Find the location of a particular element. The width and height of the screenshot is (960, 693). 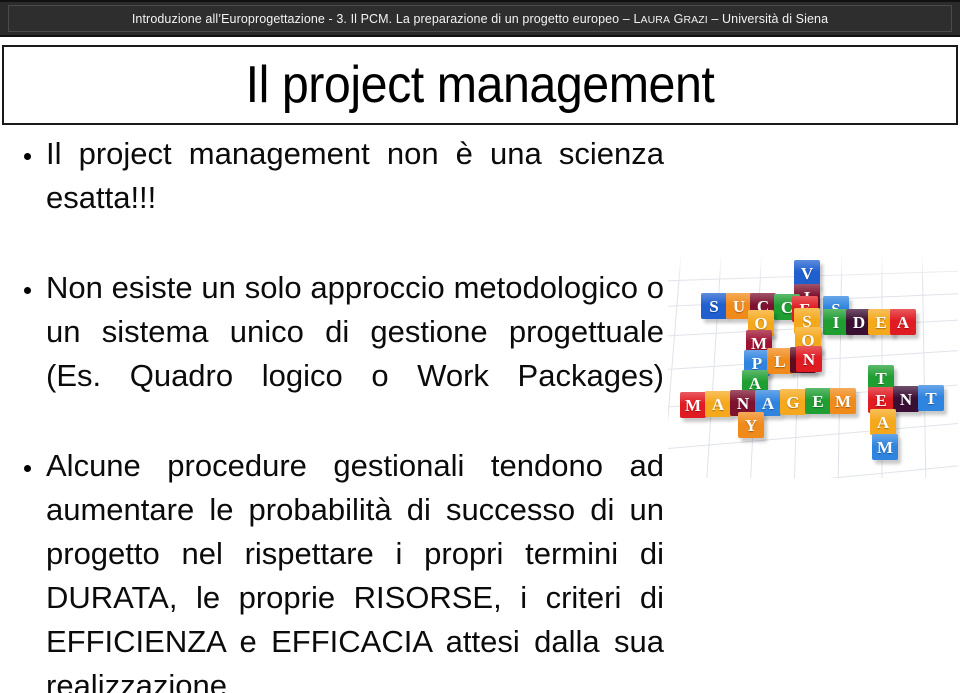

header-author-last-rest: RAZI is located at coordinates (695, 19).